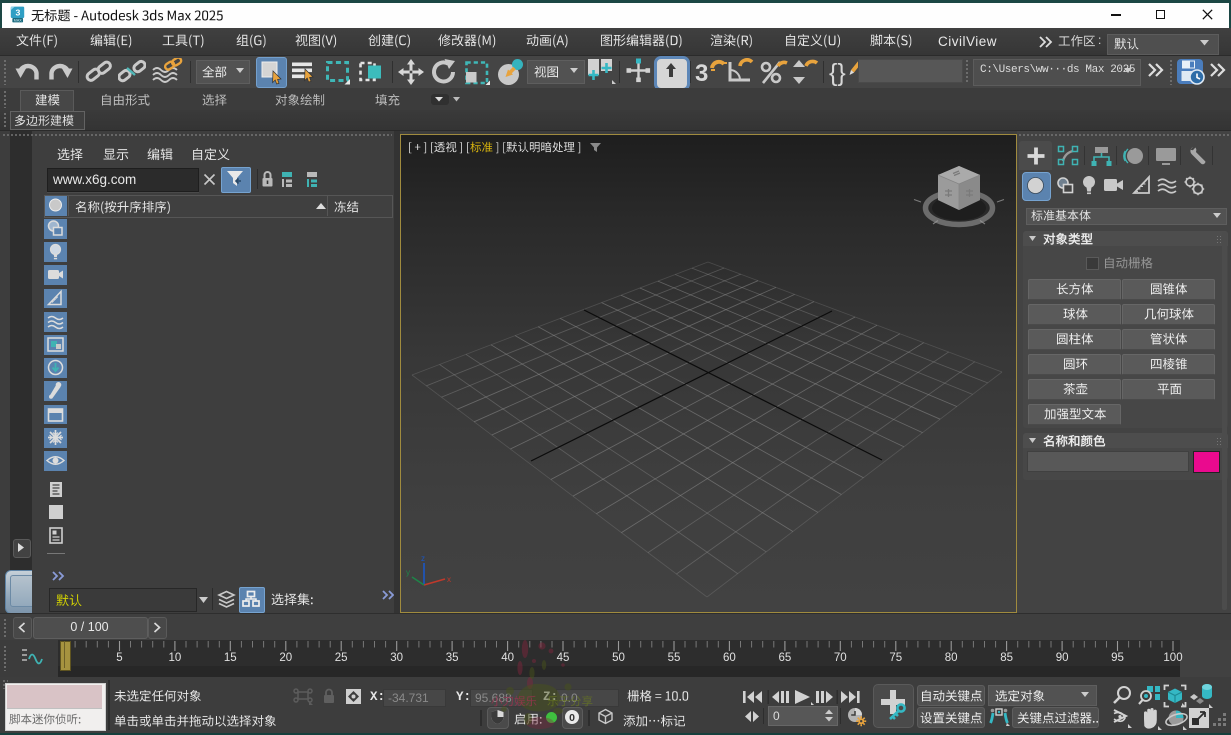  Describe the element at coordinates (408, 572) in the screenshot. I see `svg-text: y` at that location.